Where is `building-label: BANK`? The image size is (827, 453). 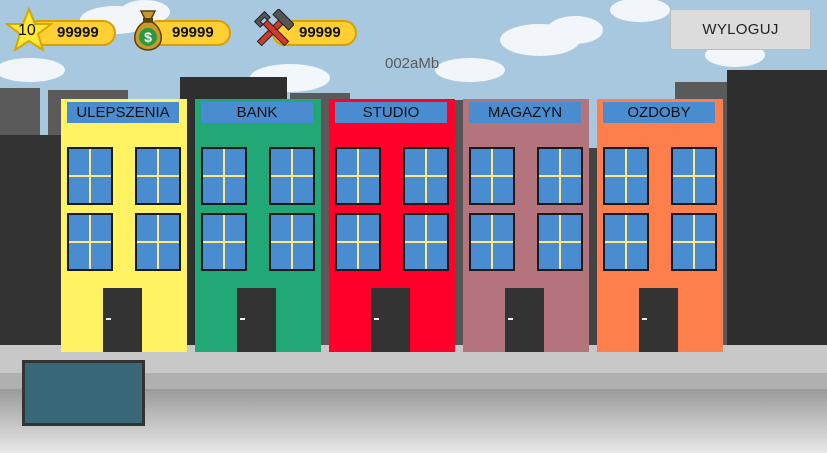 building-label: BANK is located at coordinates (257, 112).